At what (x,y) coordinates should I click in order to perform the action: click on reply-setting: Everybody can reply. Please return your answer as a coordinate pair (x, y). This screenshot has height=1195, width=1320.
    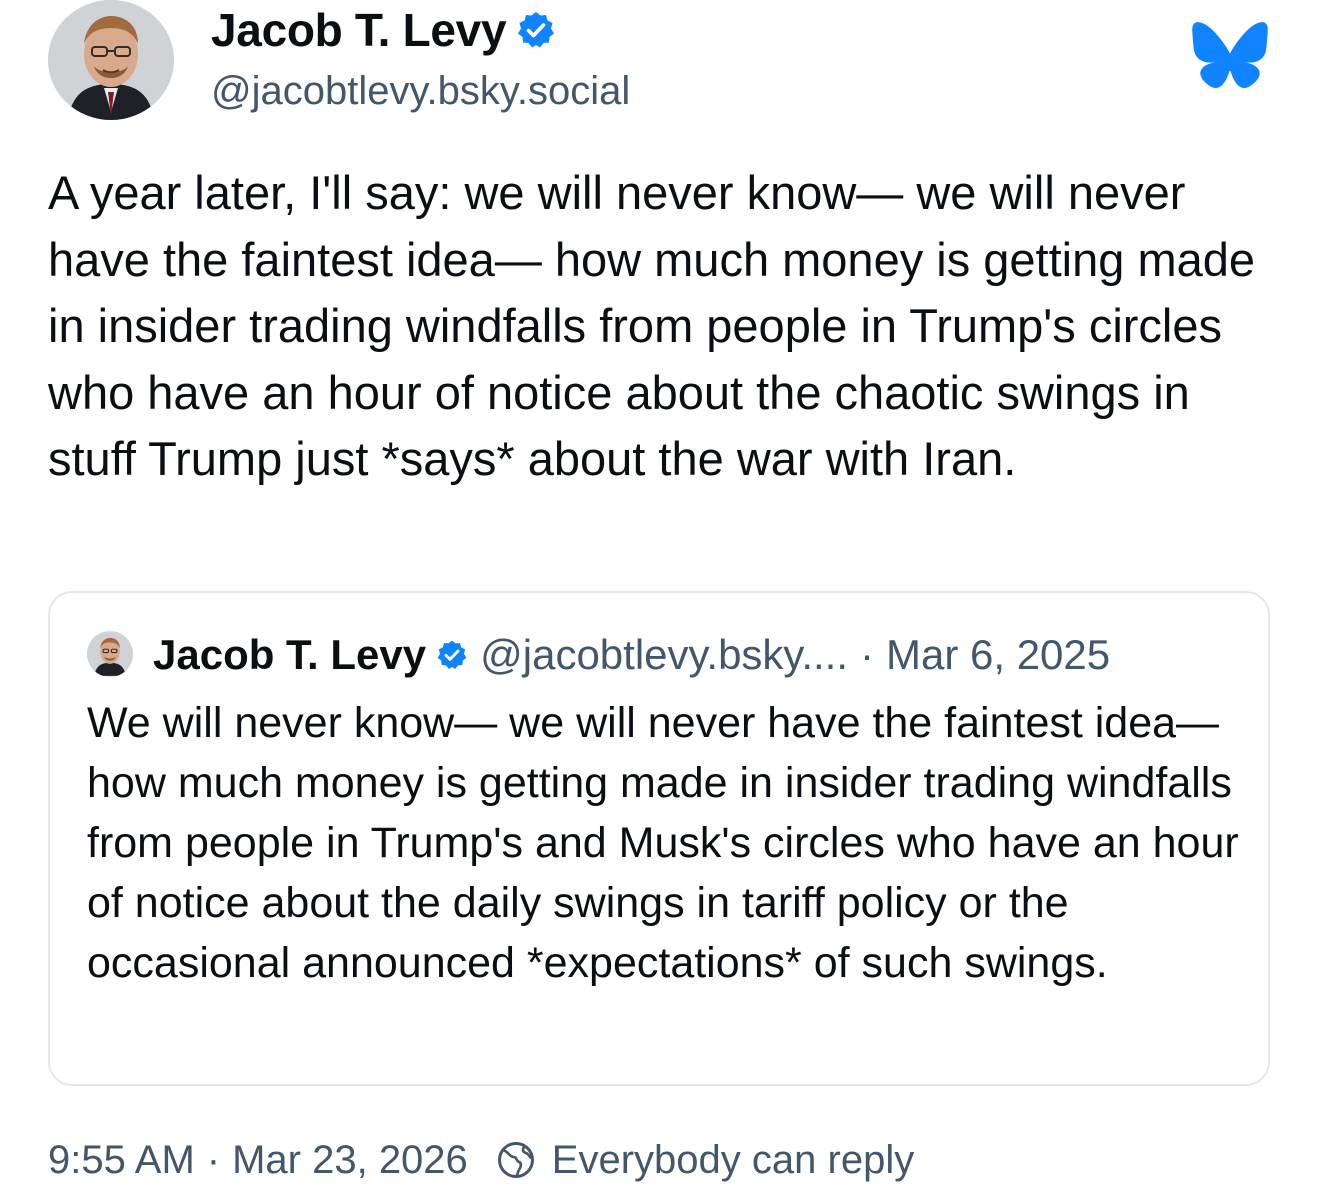
    Looking at the image, I should click on (733, 1160).